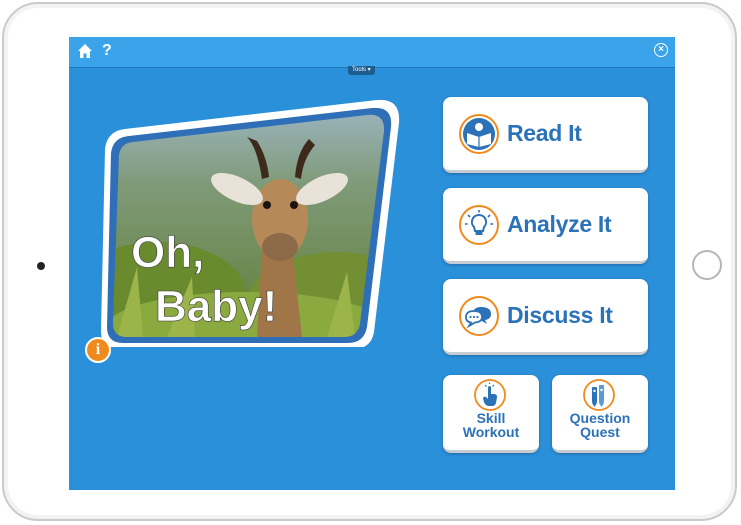  What do you see at coordinates (661, 50) in the screenshot?
I see `close-icon: ×` at bounding box center [661, 50].